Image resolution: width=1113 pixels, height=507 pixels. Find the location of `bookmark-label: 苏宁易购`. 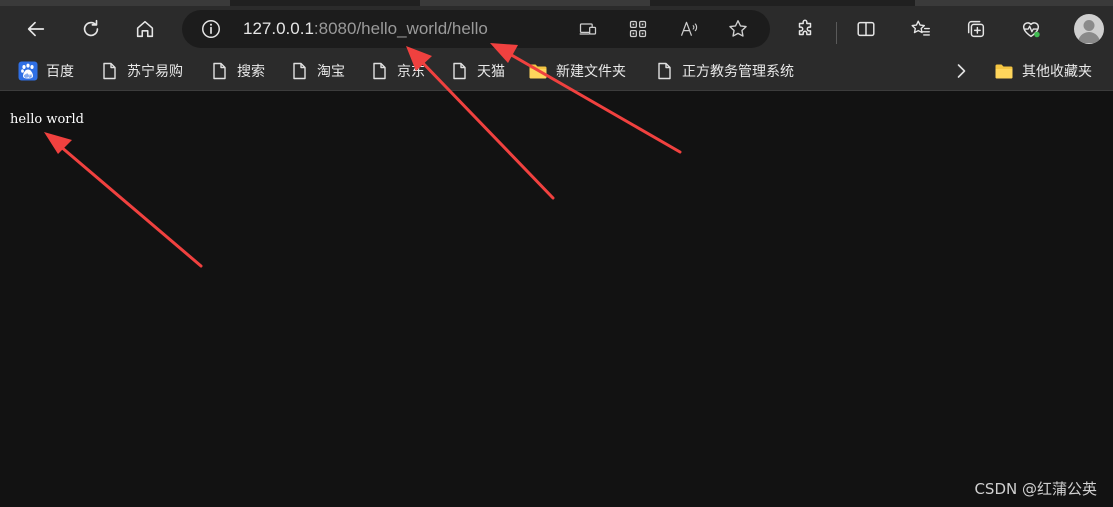

bookmark-label: 苏宁易购 is located at coordinates (155, 71).